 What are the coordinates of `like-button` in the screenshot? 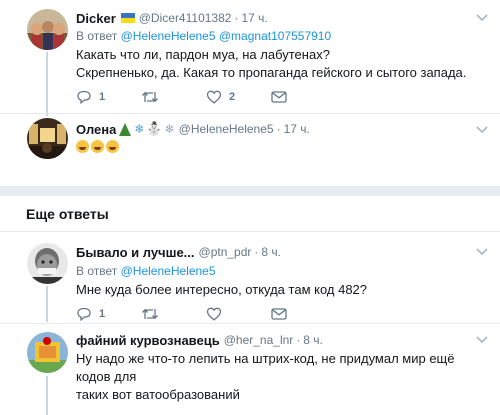 It's located at (238, 314).